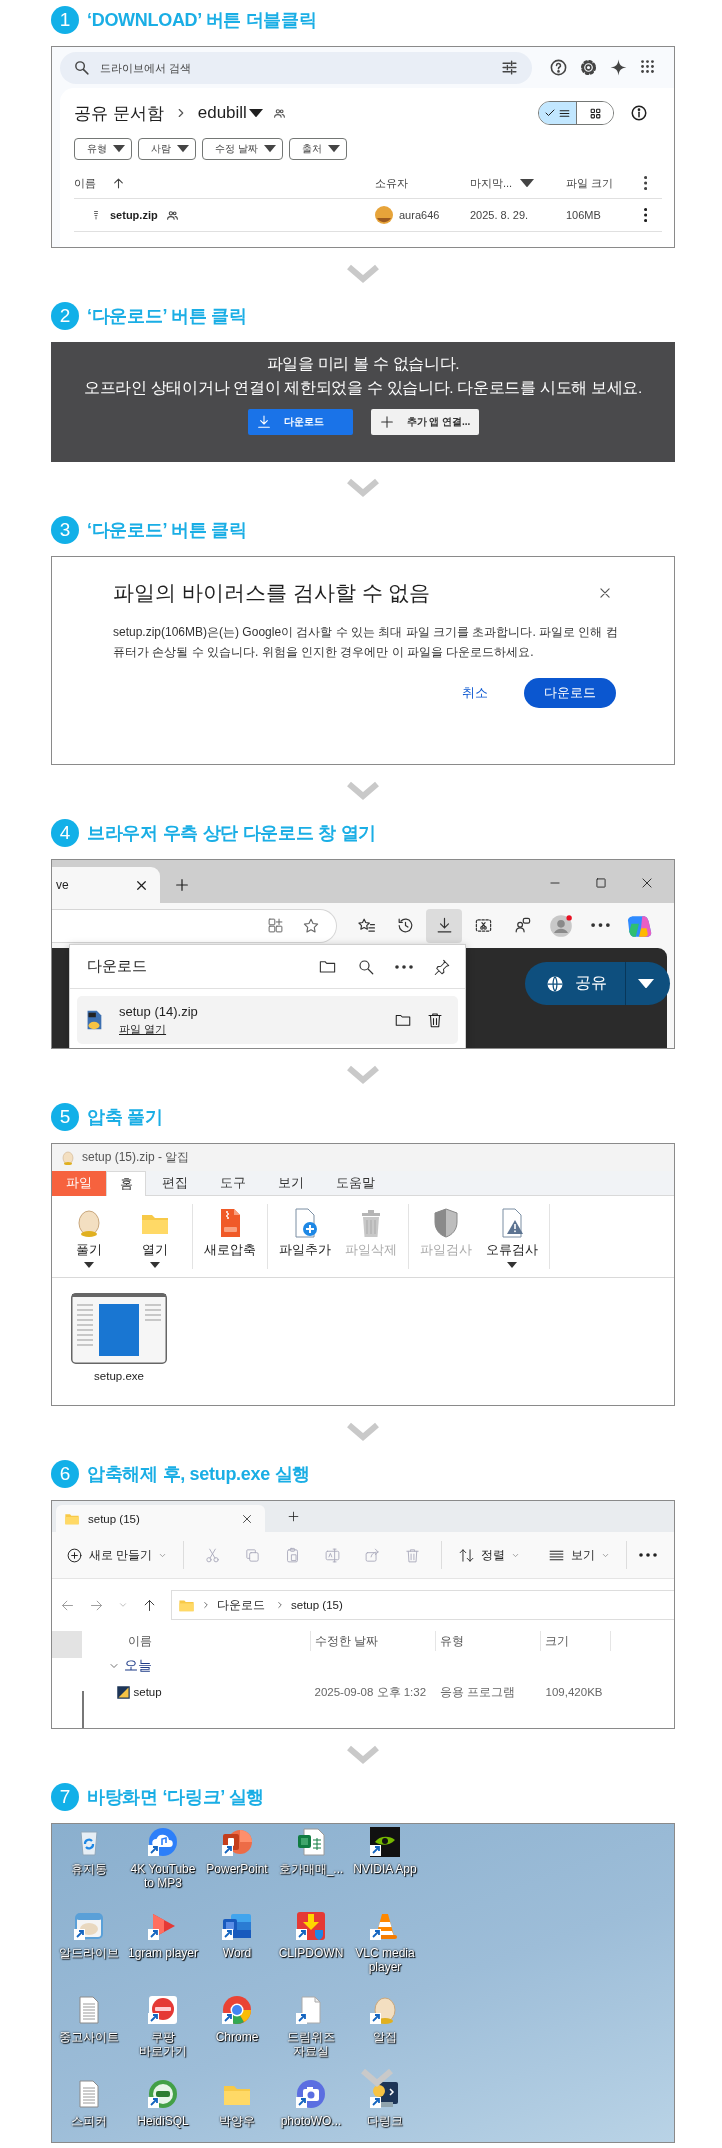 This screenshot has height=2148, width=722. Describe the element at coordinates (296, 67) in the screenshot. I see `search-field: 드라이브에서 검색` at that location.